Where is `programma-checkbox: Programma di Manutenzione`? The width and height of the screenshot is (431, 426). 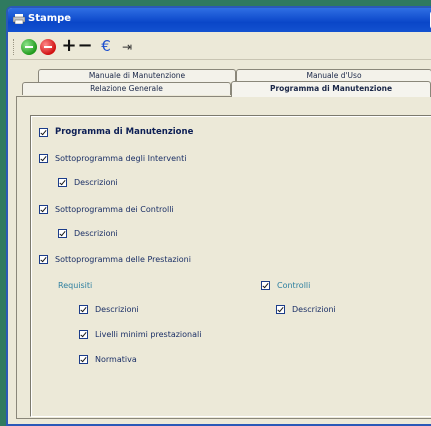 programma-checkbox: Programma di Manutenzione is located at coordinates (116, 132).